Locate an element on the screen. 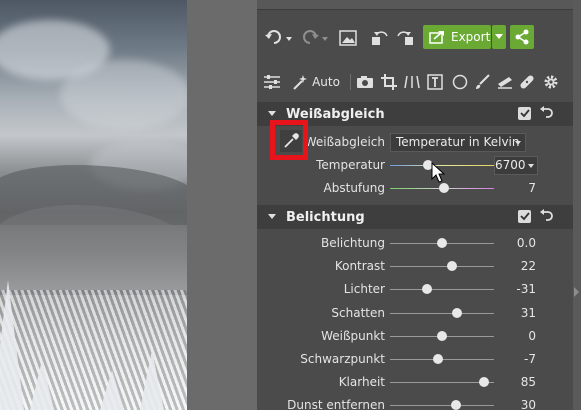 Image resolution: width=581 pixels, height=410 pixels. circle-icon is located at coordinates (460, 82).